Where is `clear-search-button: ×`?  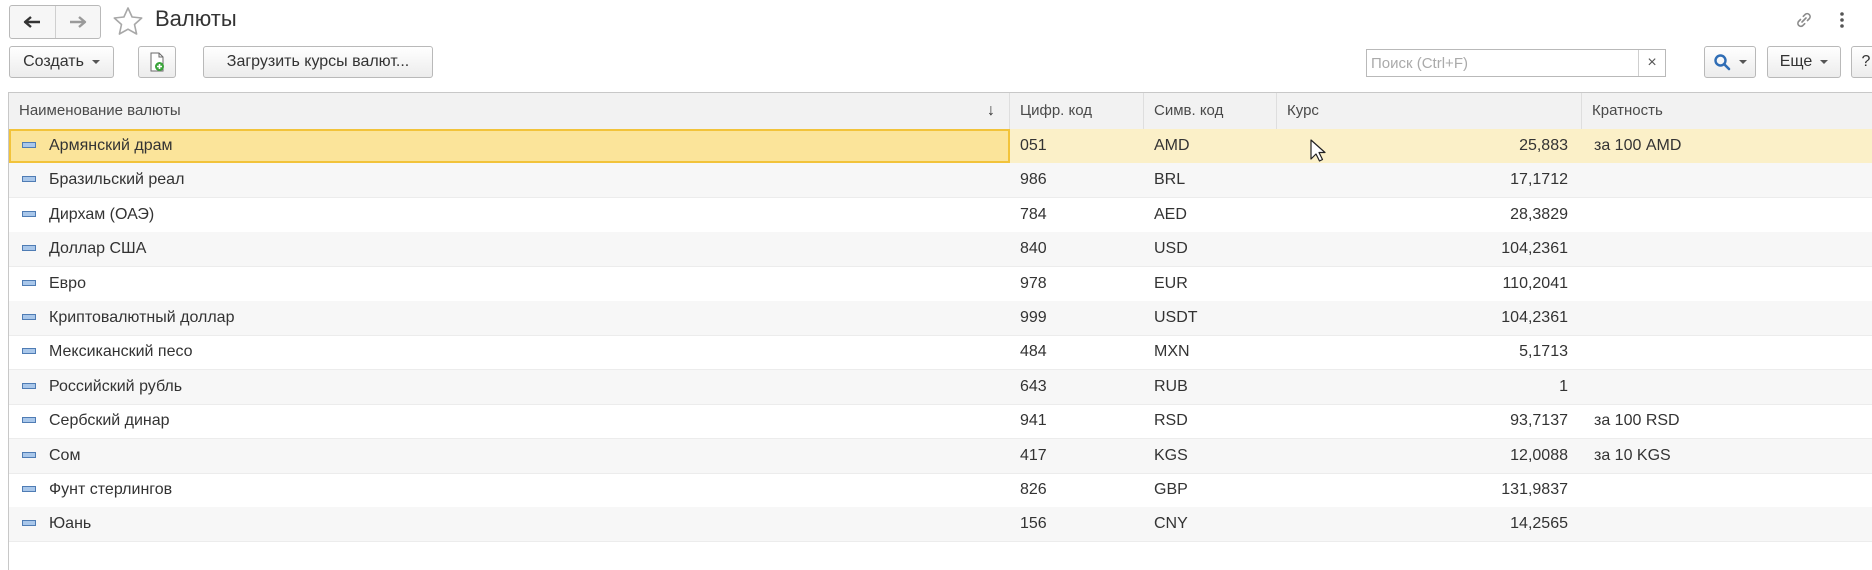
clear-search-button: × is located at coordinates (1651, 63).